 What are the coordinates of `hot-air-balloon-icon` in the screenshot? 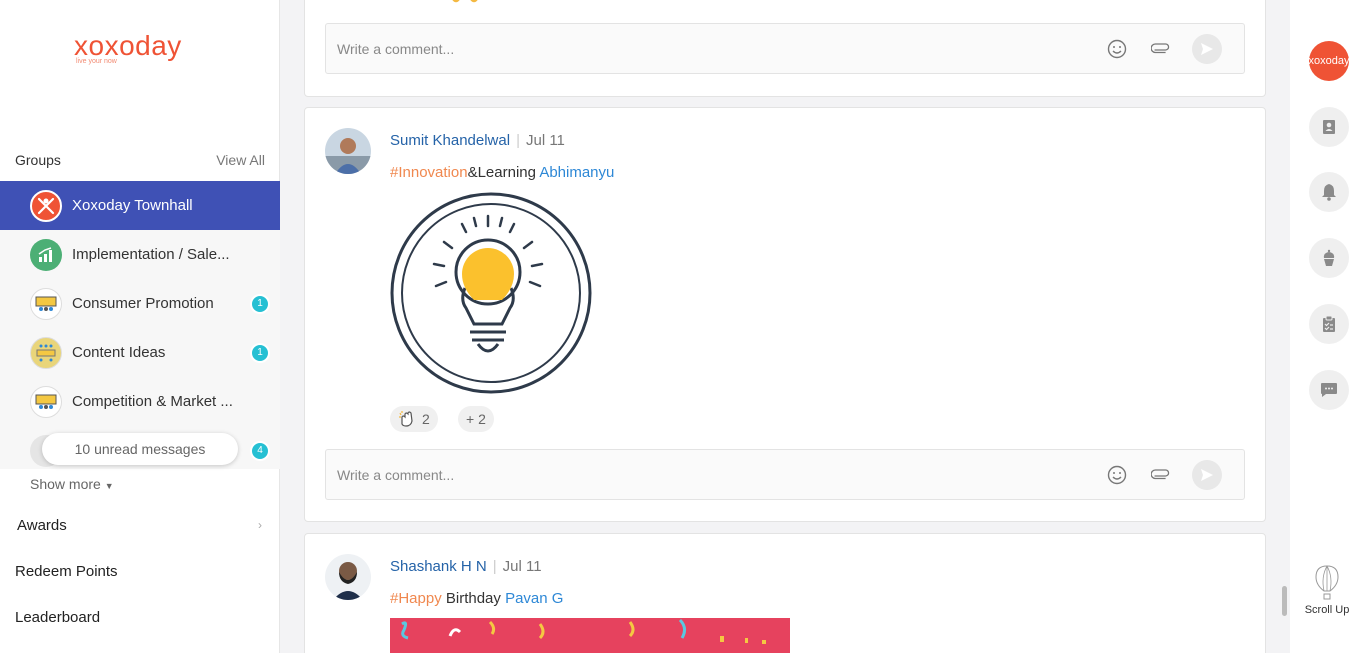 It's located at (1327, 582).